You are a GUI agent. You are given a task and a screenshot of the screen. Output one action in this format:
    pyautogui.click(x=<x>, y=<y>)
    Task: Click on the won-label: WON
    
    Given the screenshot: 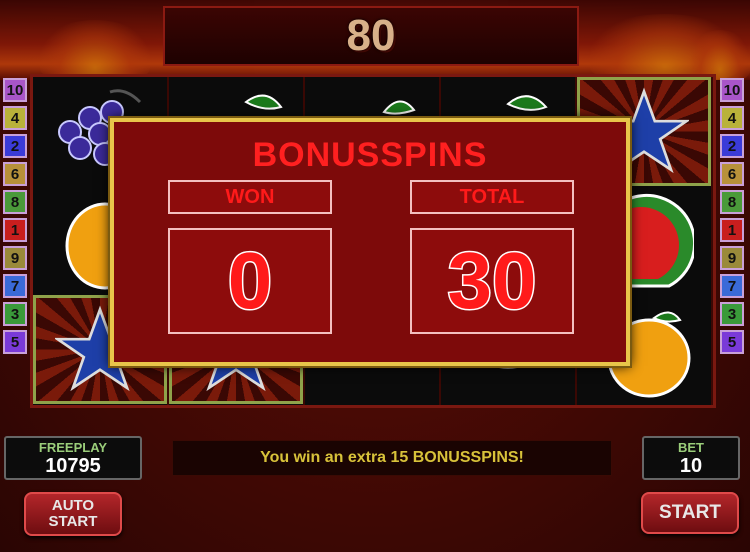 What is the action you would take?
    pyautogui.click(x=250, y=197)
    